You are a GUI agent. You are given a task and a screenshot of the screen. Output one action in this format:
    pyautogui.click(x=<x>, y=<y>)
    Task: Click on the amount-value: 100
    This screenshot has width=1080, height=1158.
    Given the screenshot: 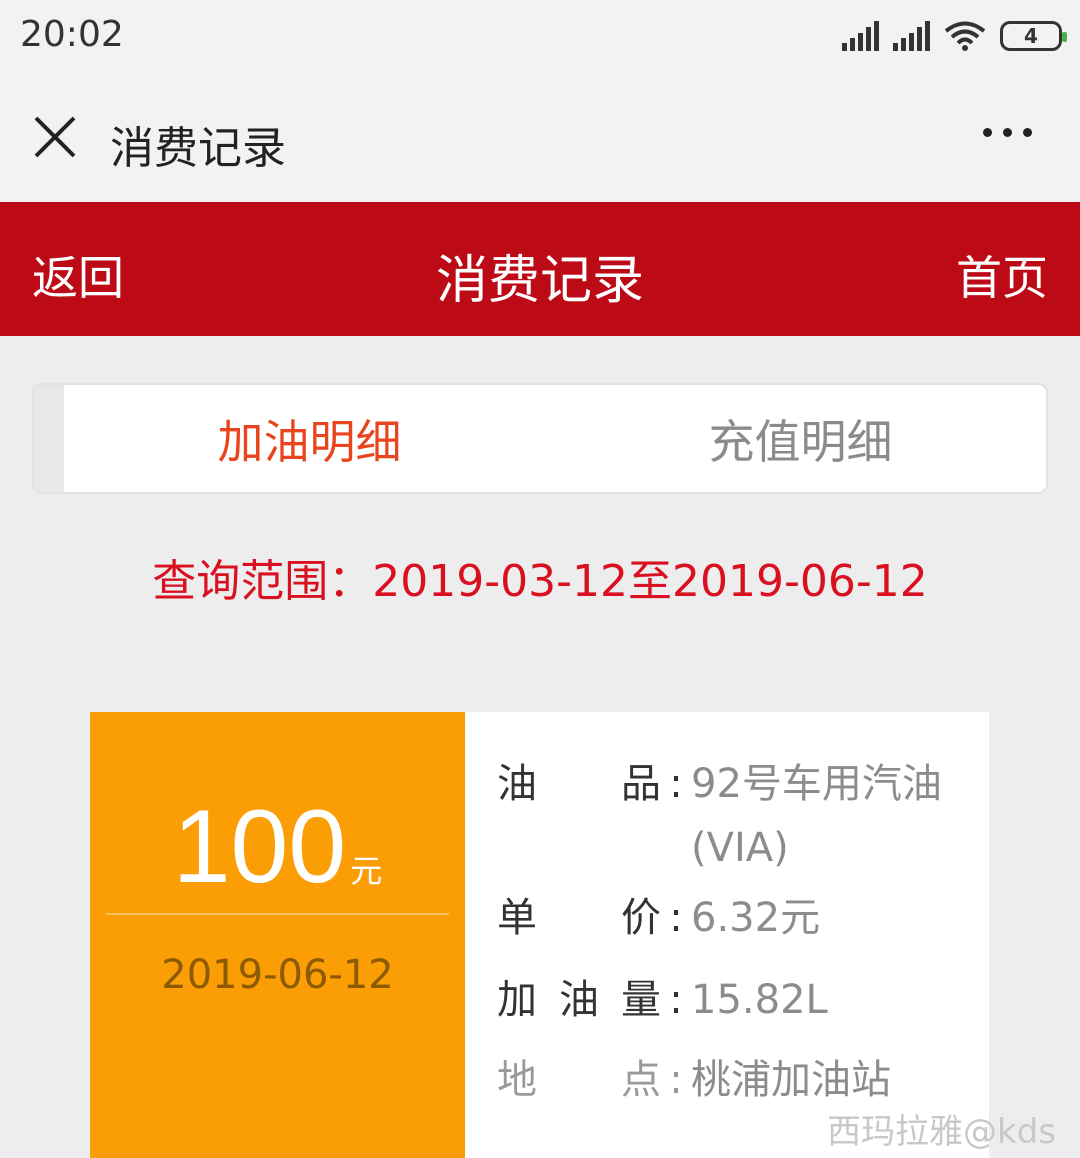 What is the action you would take?
    pyautogui.click(x=259, y=847)
    